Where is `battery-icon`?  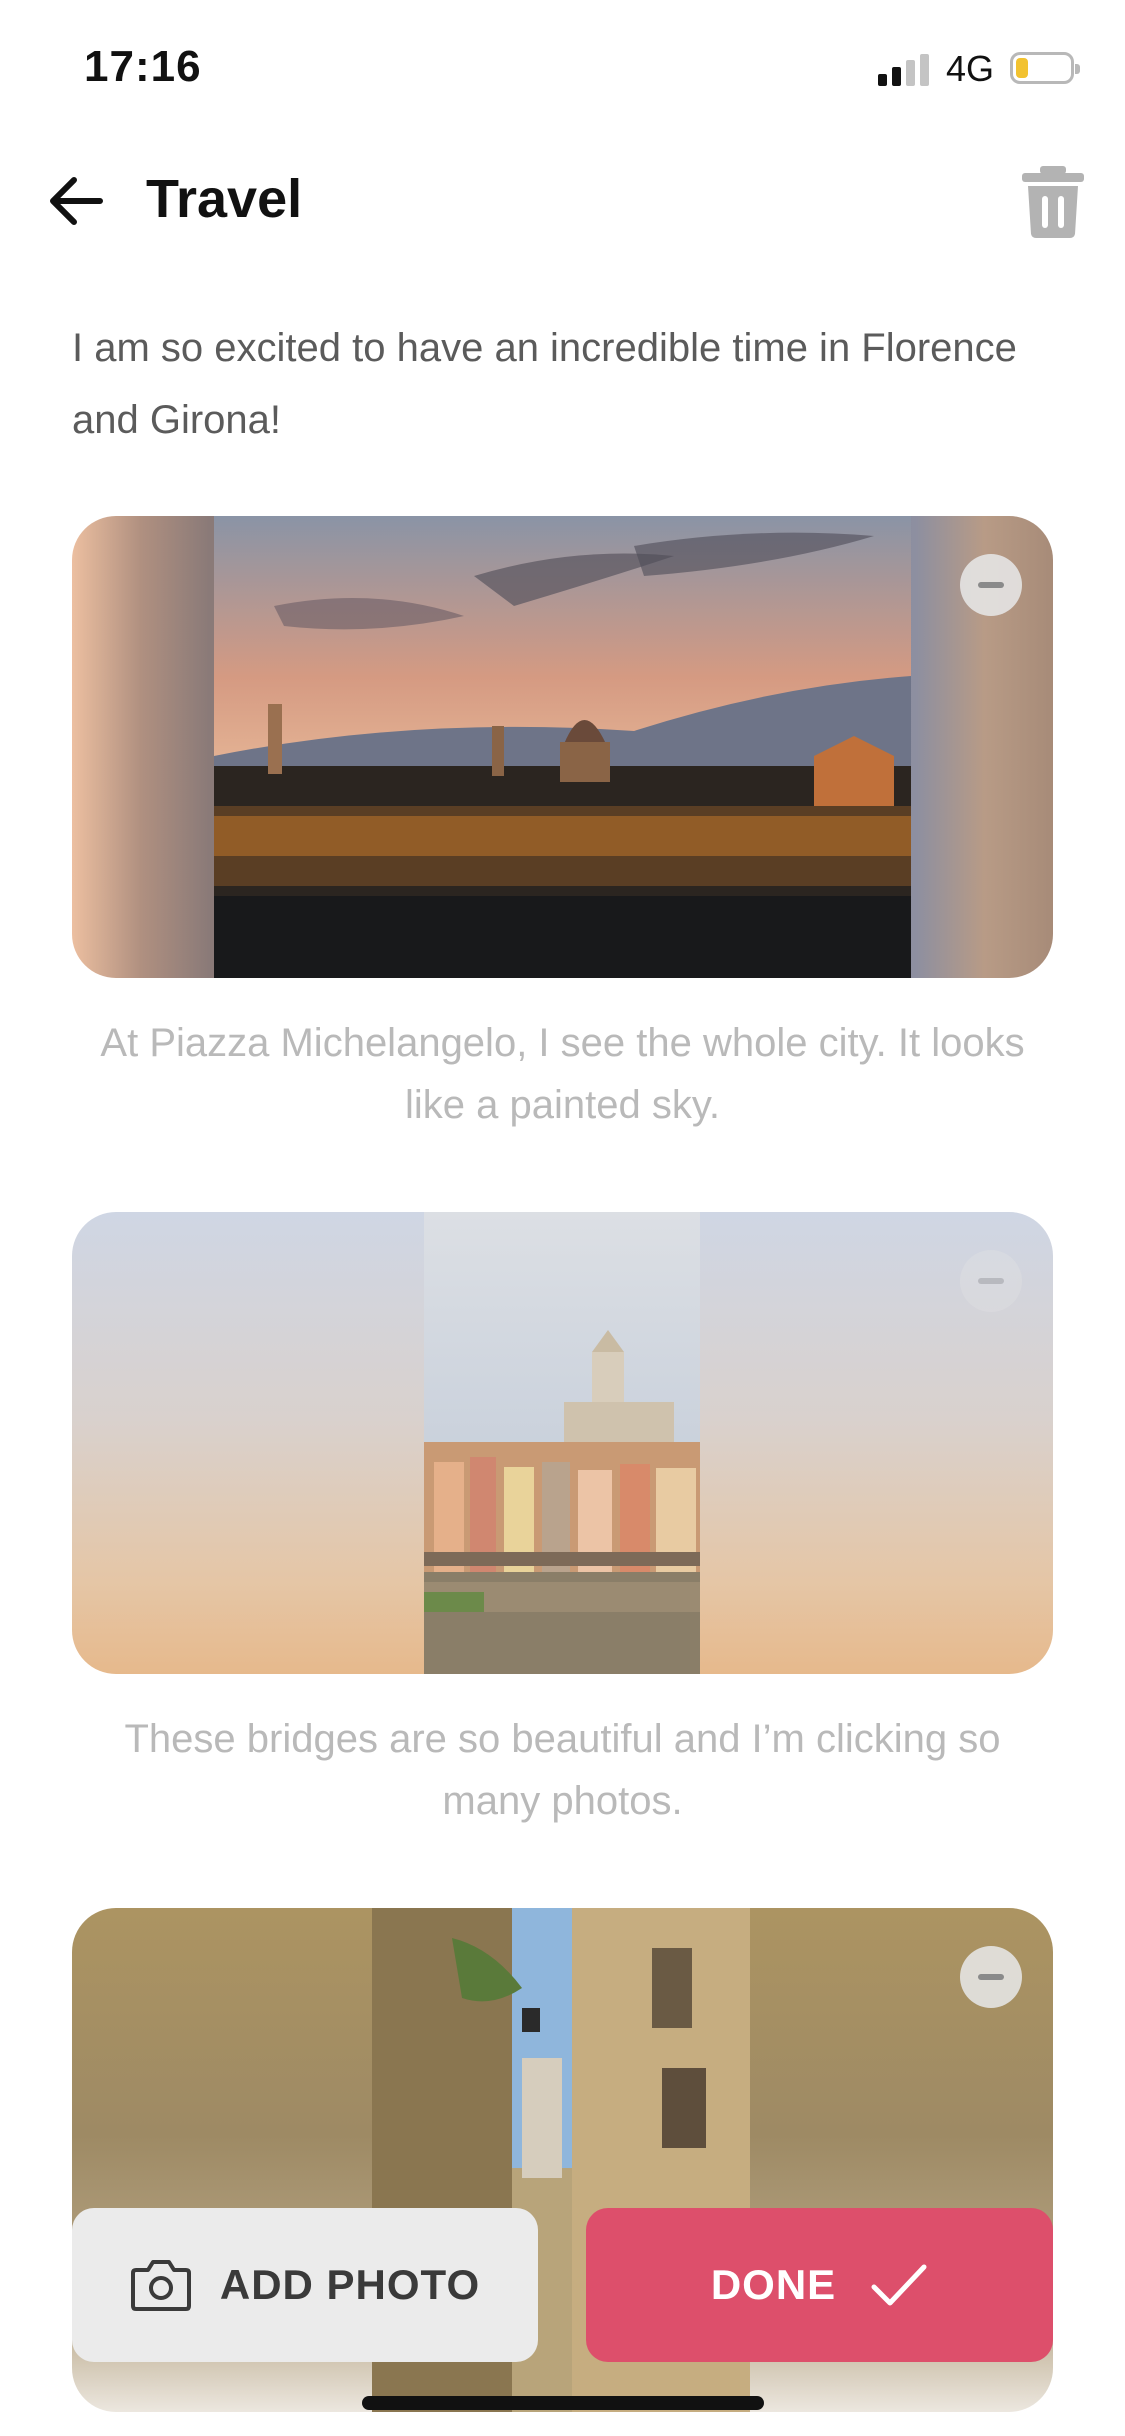
battery-icon is located at coordinates (1045, 68).